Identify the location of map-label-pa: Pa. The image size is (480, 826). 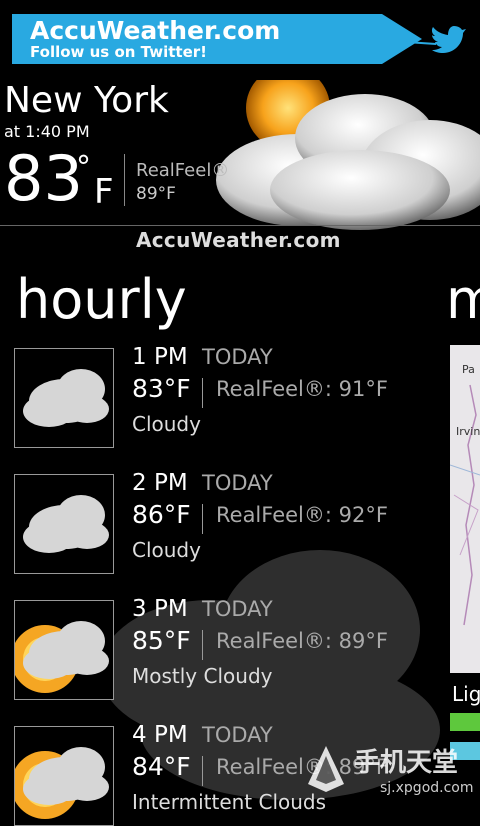
(468, 369).